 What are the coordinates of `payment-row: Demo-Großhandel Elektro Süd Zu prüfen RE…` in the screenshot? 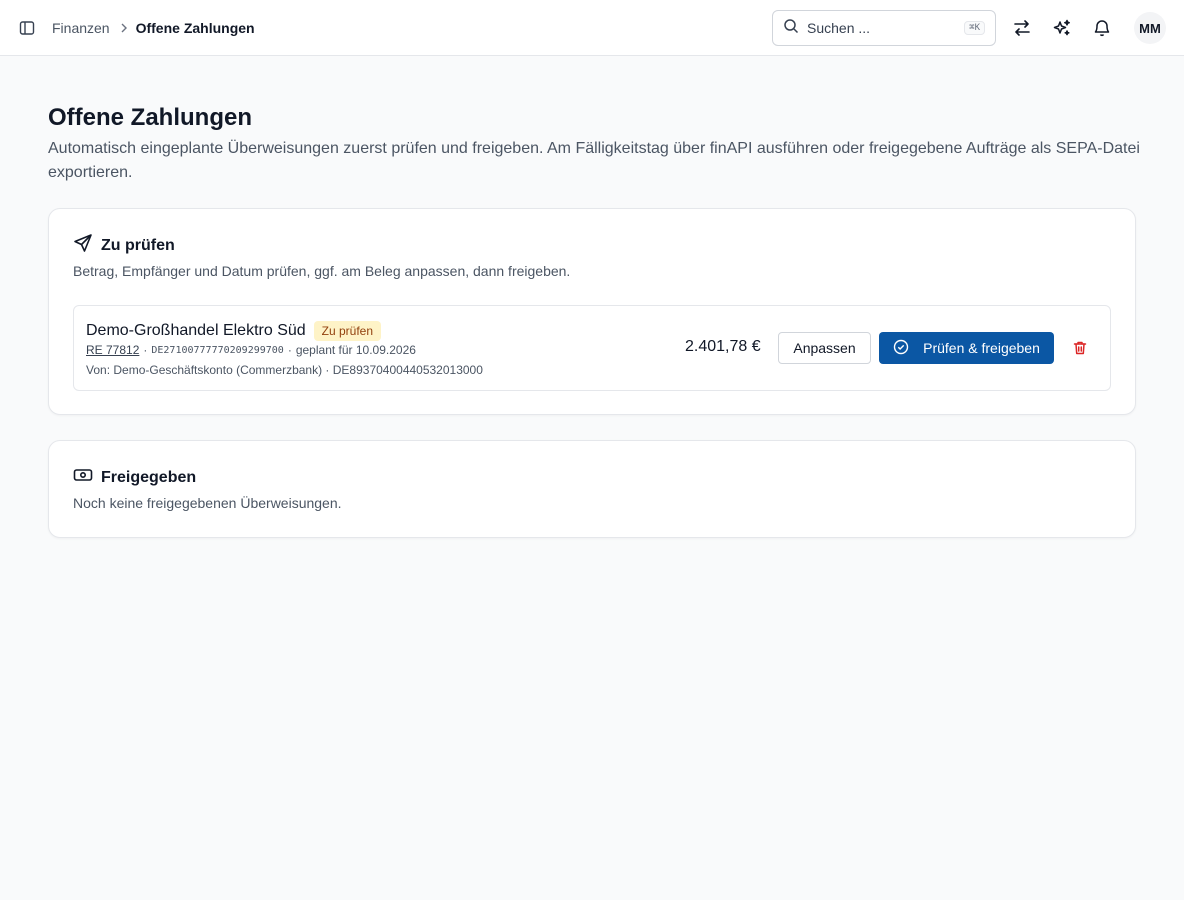 It's located at (592, 348).